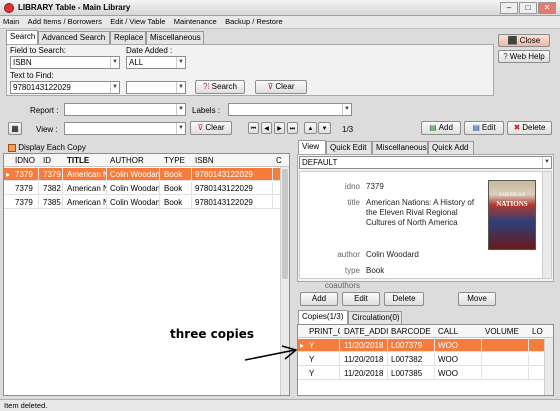 The image size is (560, 411). Describe the element at coordinates (211, 128) in the screenshot. I see `clear-view-button: ⊽ Clear` at that location.